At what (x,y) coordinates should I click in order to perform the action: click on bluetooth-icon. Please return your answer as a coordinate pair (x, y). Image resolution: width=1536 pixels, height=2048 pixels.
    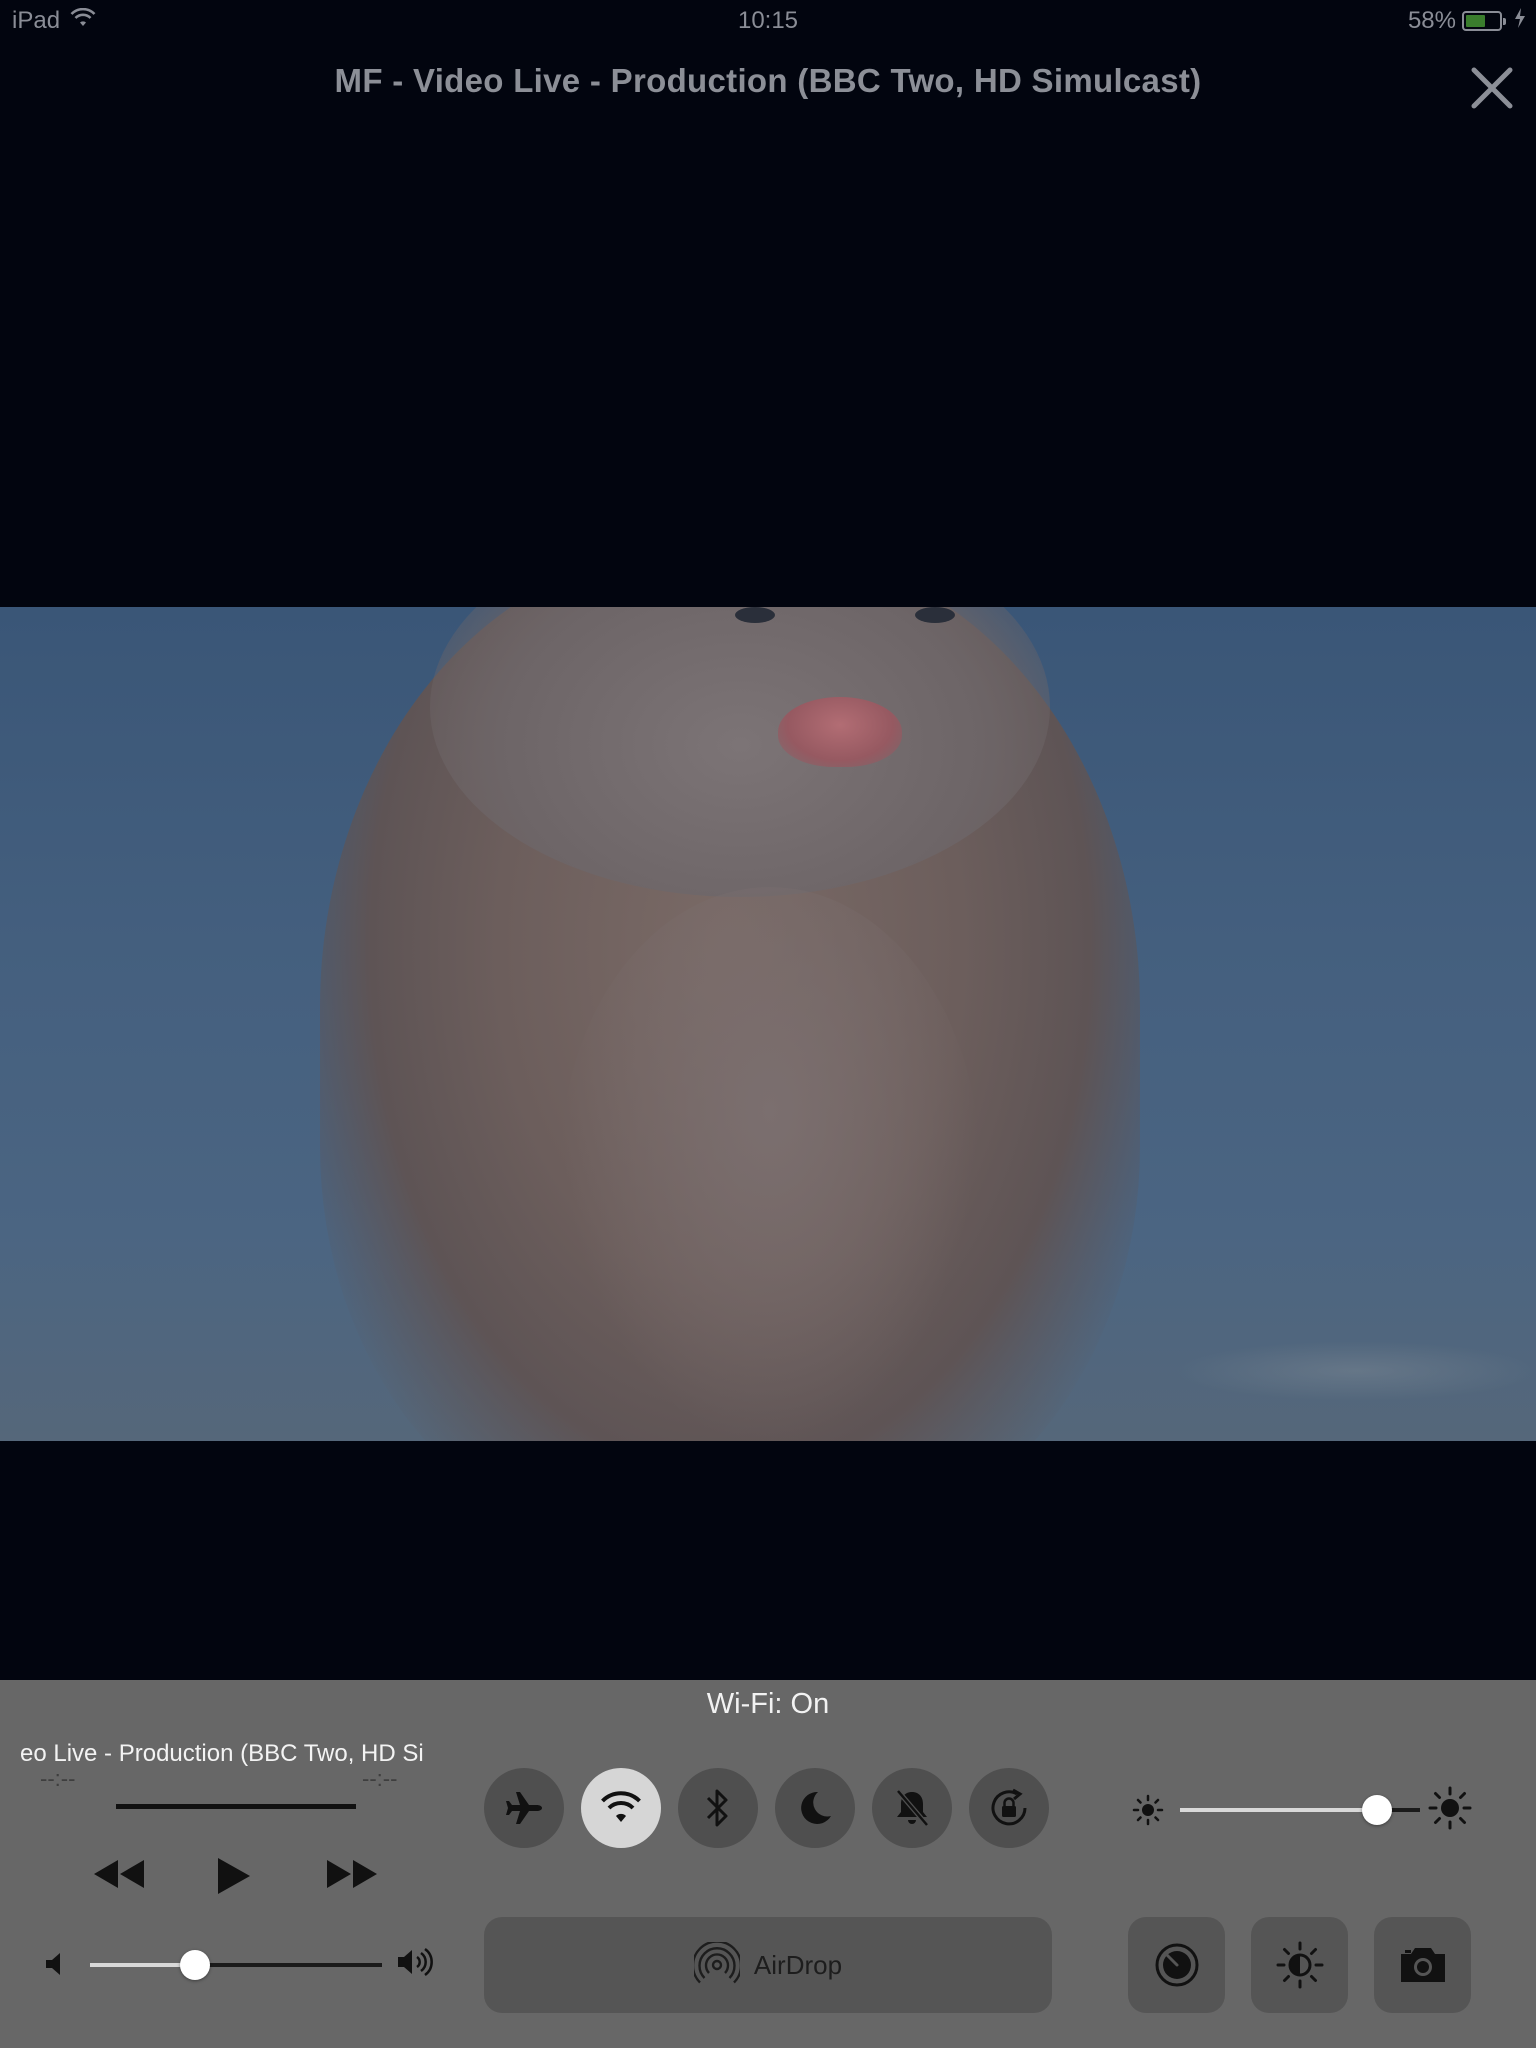
    Looking at the image, I should click on (717, 1808).